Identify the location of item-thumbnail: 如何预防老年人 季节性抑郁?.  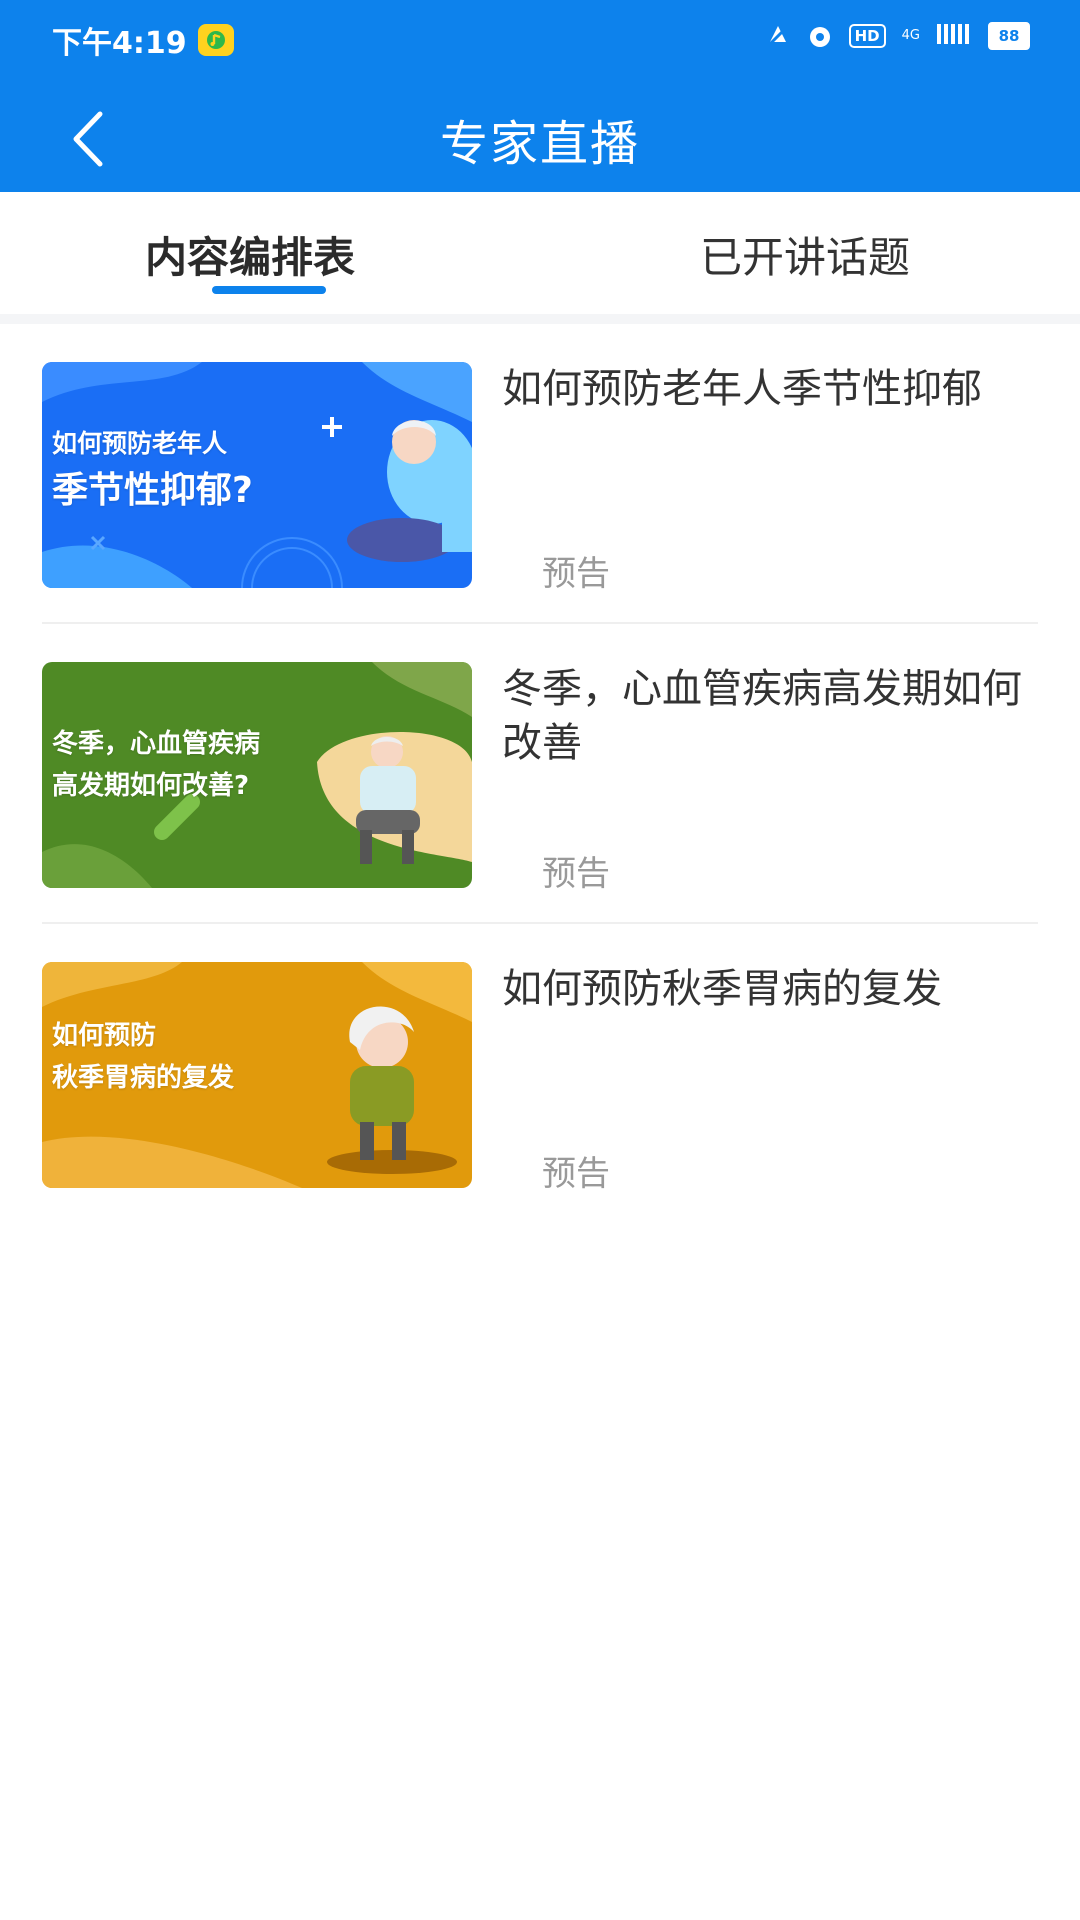
(257, 475).